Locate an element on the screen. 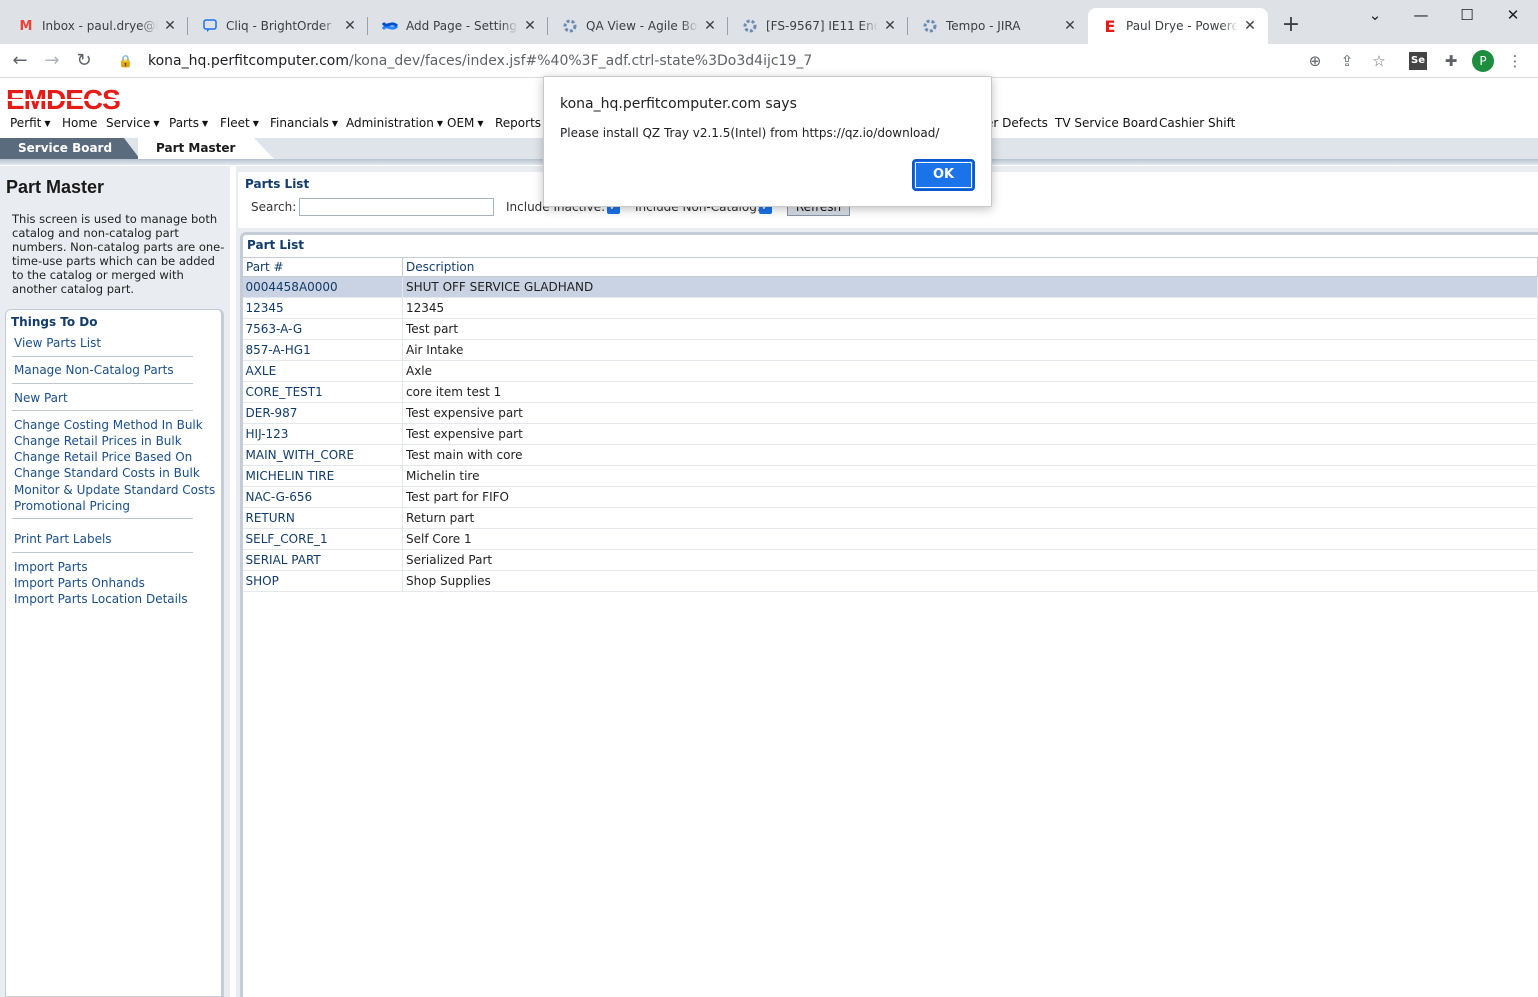 This screenshot has width=1538, height=997. part-number-cell: 7563-A-G is located at coordinates (322, 329).